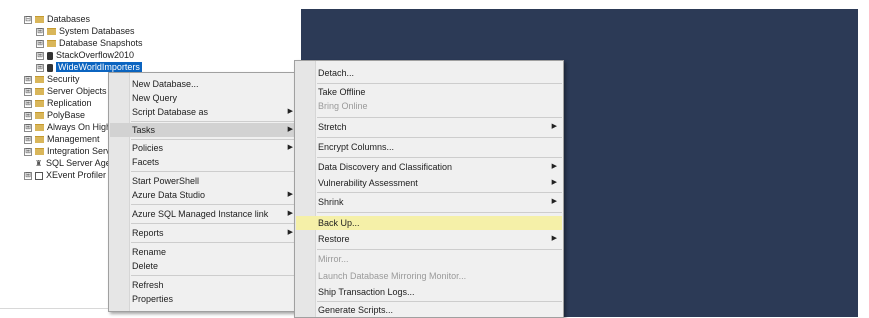  Describe the element at coordinates (28, 19) in the screenshot. I see `collapse-icon: ⊟` at that location.